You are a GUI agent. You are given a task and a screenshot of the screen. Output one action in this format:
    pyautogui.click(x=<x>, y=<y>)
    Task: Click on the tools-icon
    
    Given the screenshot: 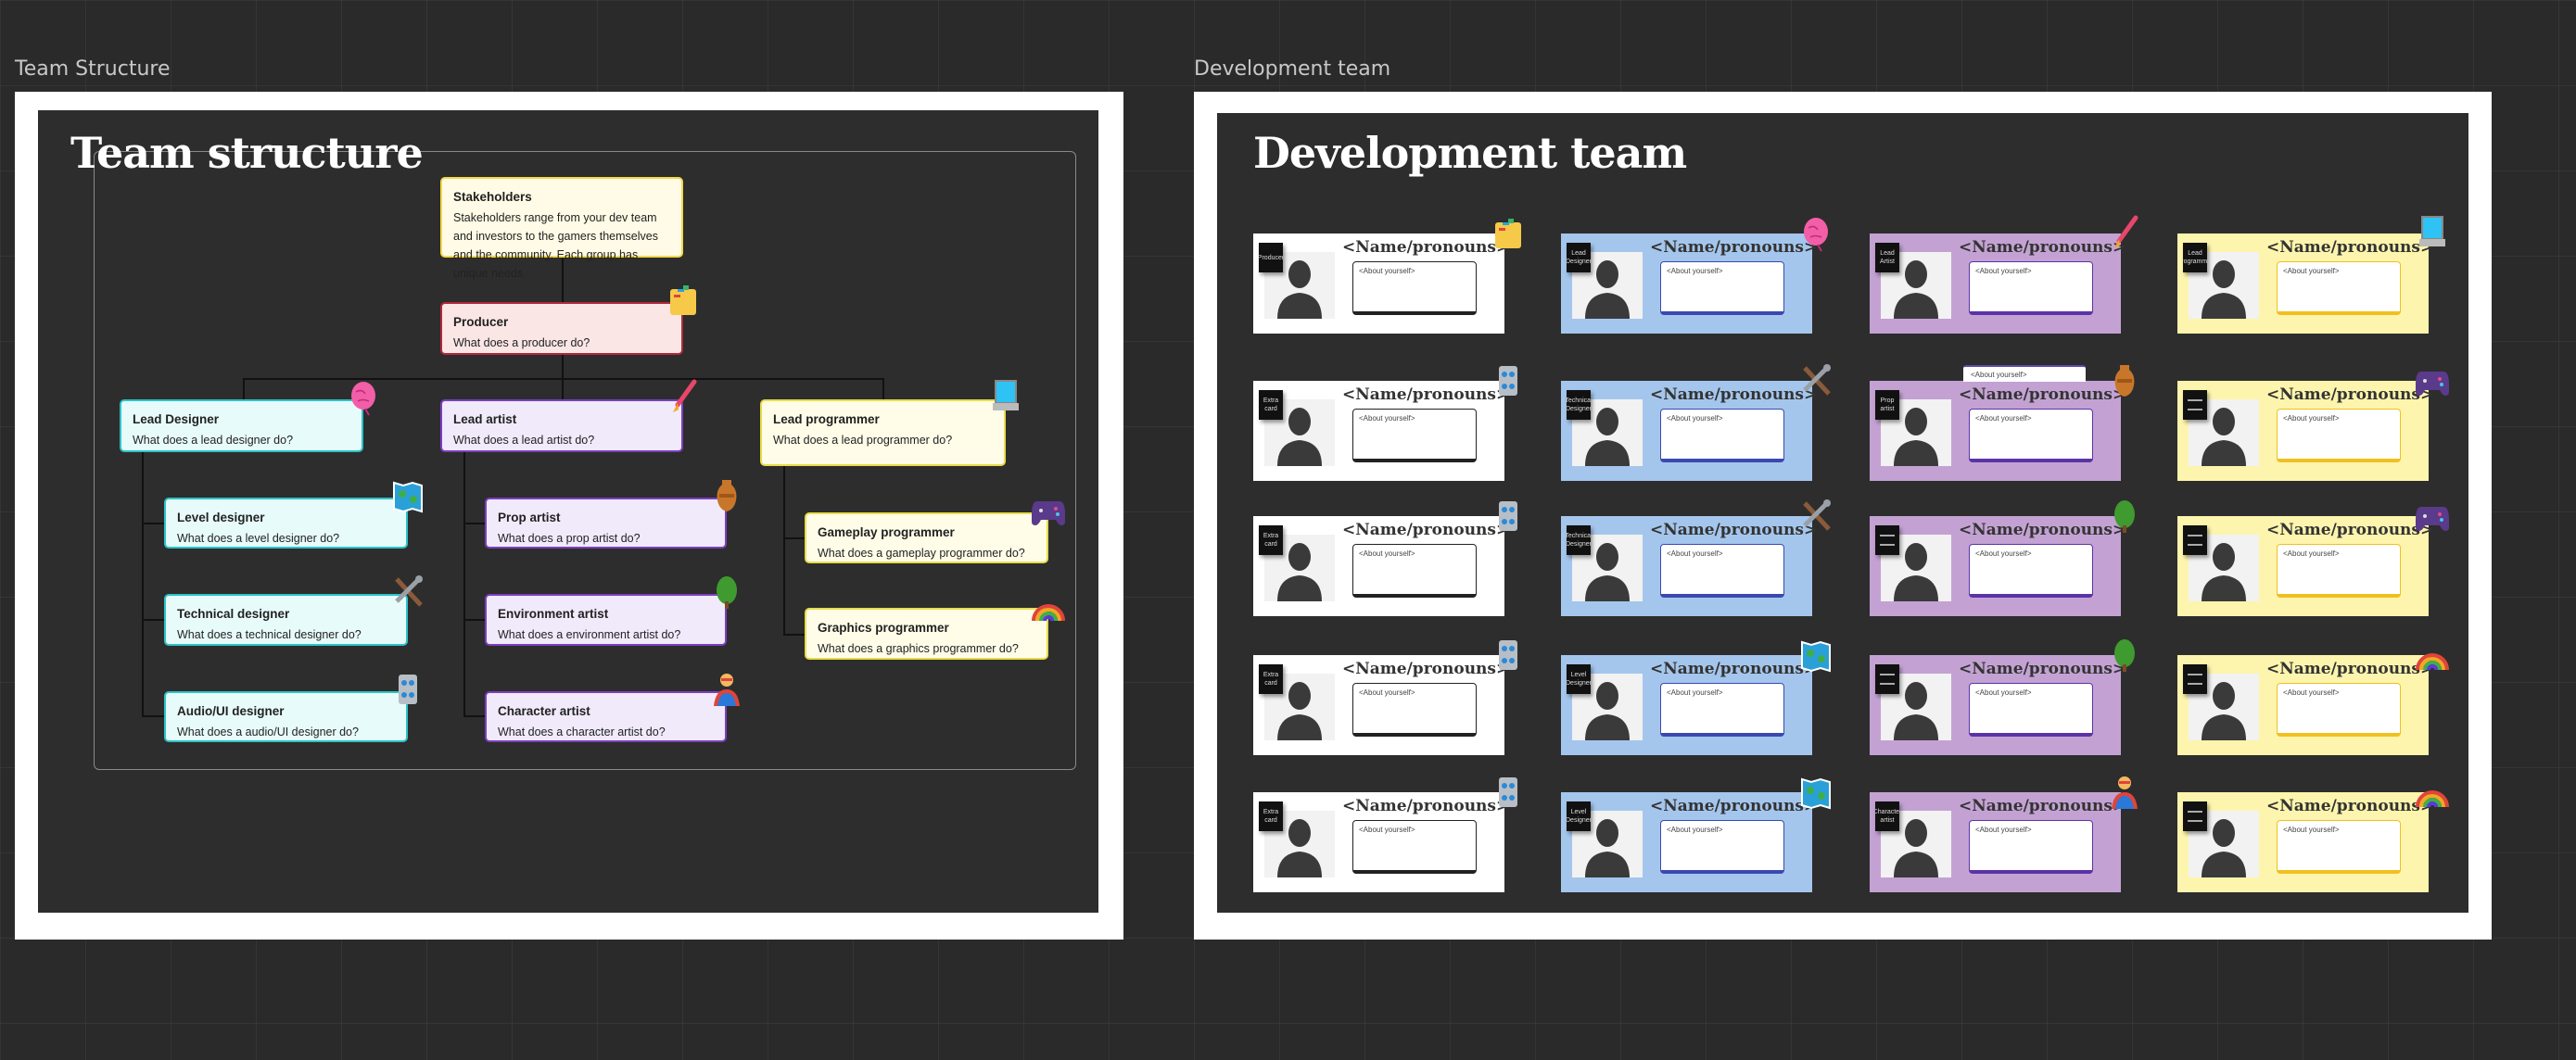 What is the action you would take?
    pyautogui.click(x=407, y=592)
    